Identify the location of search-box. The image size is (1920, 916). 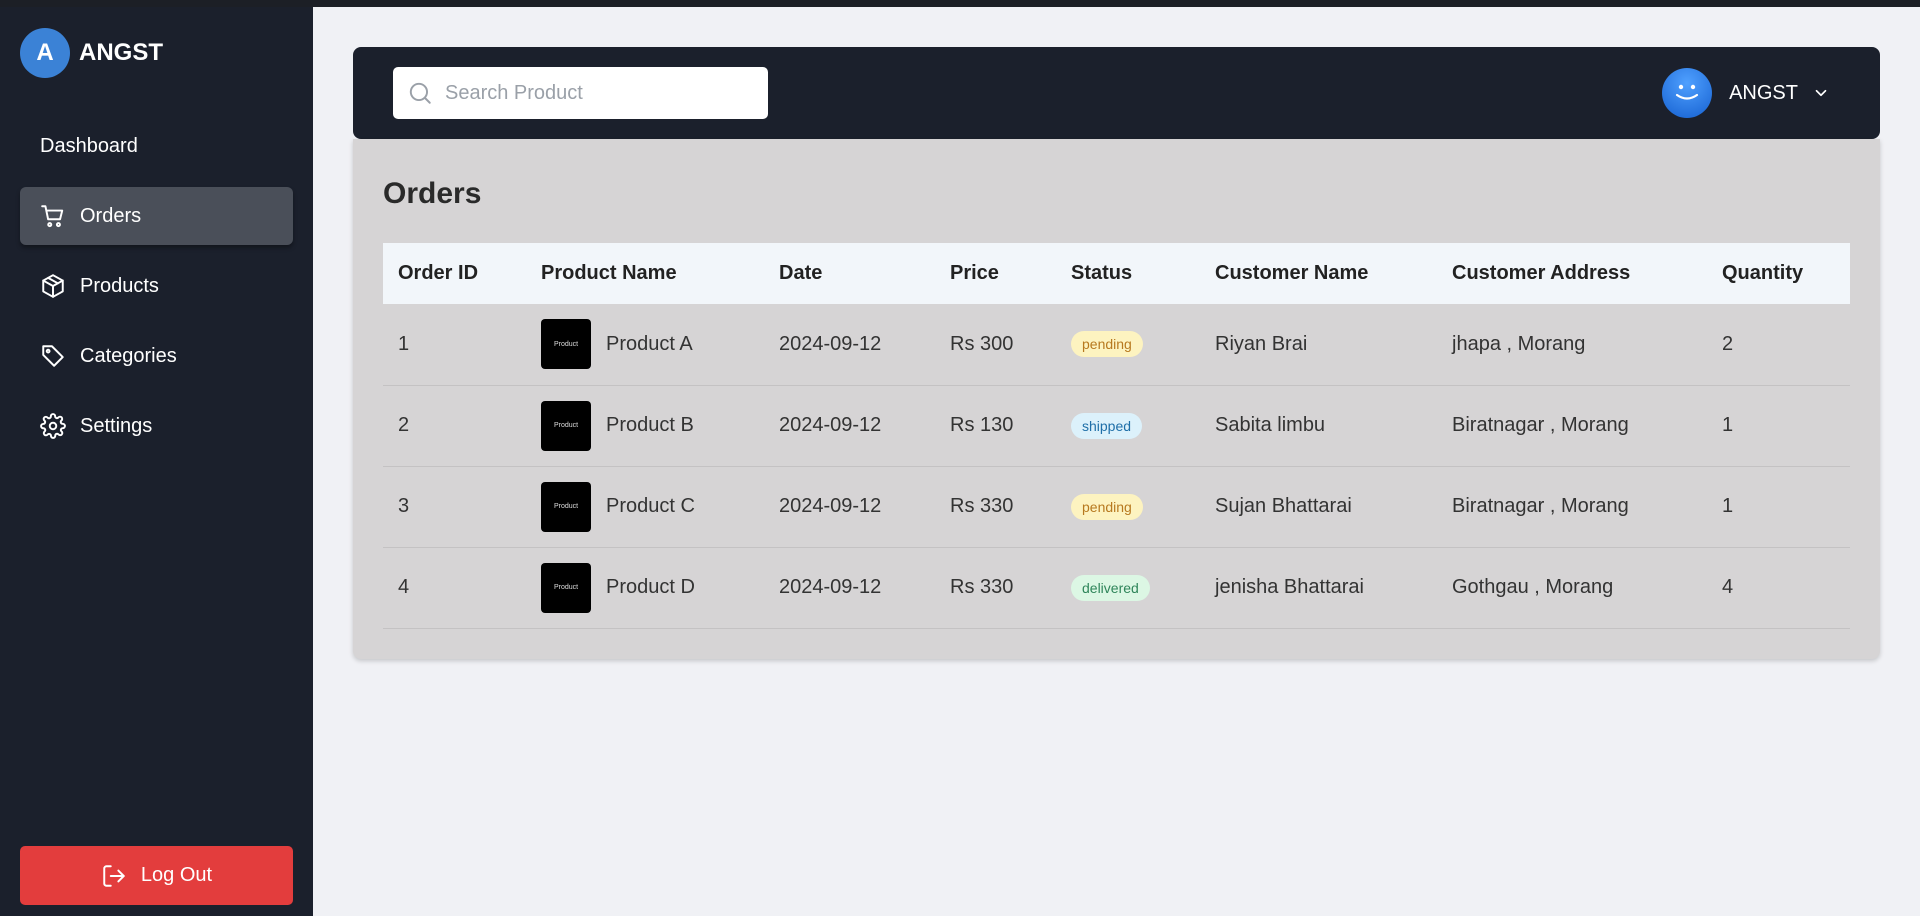
(580, 93).